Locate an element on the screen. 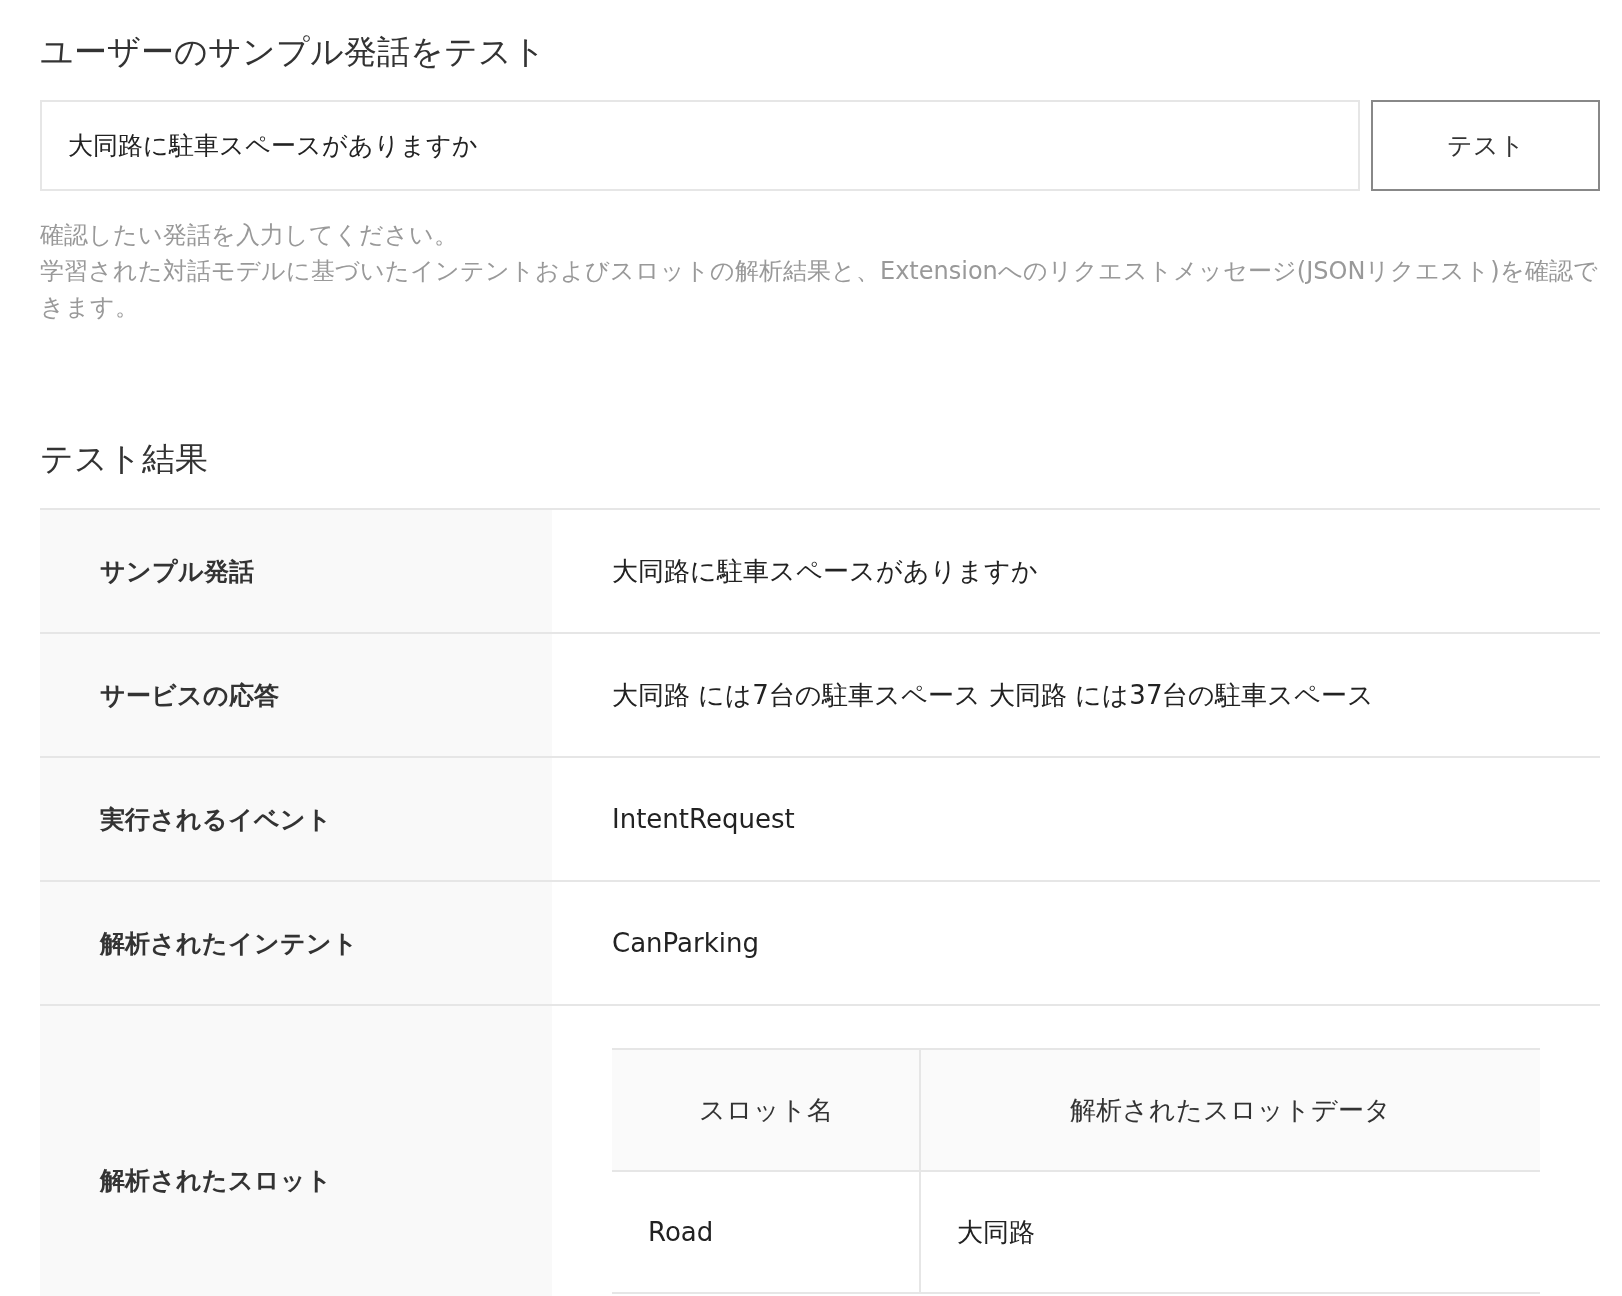 The height and width of the screenshot is (1296, 1622). test-button: テスト is located at coordinates (1485, 145).